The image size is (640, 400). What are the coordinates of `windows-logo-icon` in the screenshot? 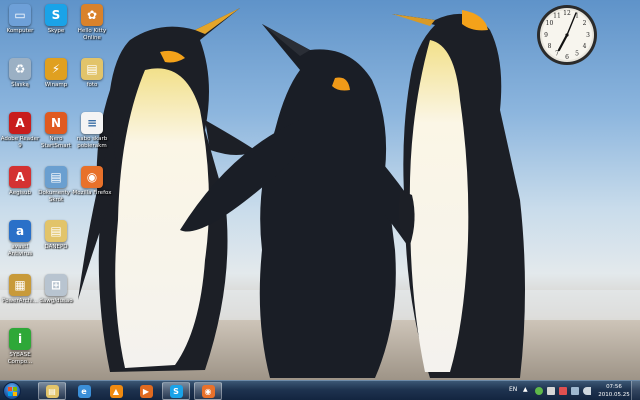 It's located at (12, 391).